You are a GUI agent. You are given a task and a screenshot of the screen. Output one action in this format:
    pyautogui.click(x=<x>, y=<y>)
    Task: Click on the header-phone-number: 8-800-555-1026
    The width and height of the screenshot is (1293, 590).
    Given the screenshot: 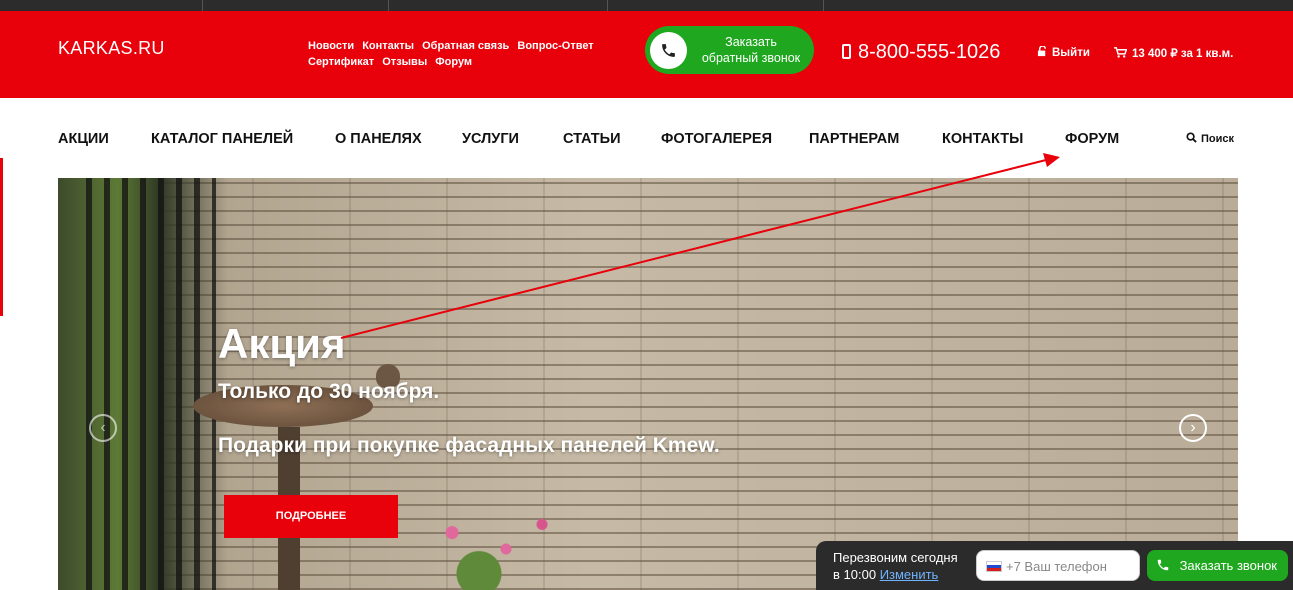 What is the action you would take?
    pyautogui.click(x=929, y=52)
    